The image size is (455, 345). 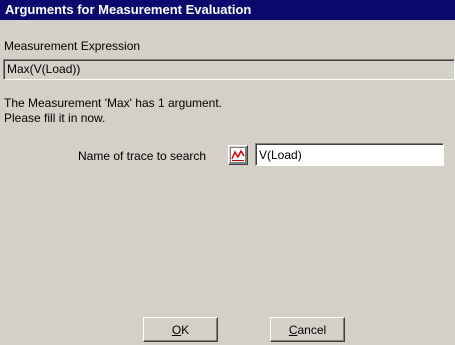 What do you see at coordinates (142, 156) in the screenshot?
I see `trace-name-label: Name of trace to search` at bounding box center [142, 156].